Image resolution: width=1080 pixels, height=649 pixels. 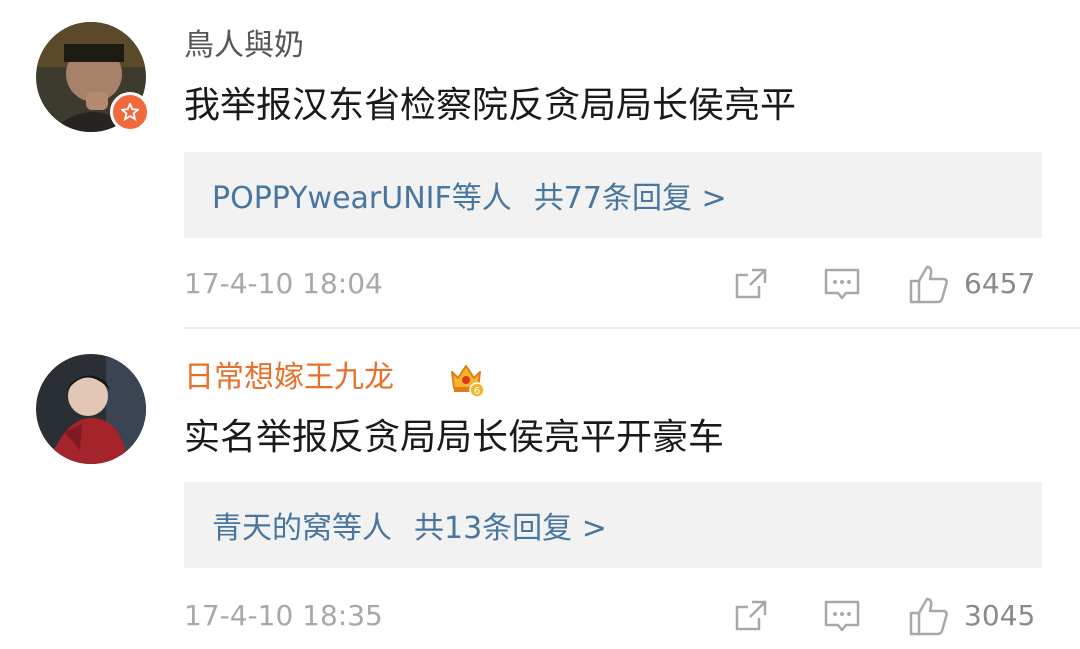 I want to click on crown-badge-level: 6, so click(x=477, y=391).